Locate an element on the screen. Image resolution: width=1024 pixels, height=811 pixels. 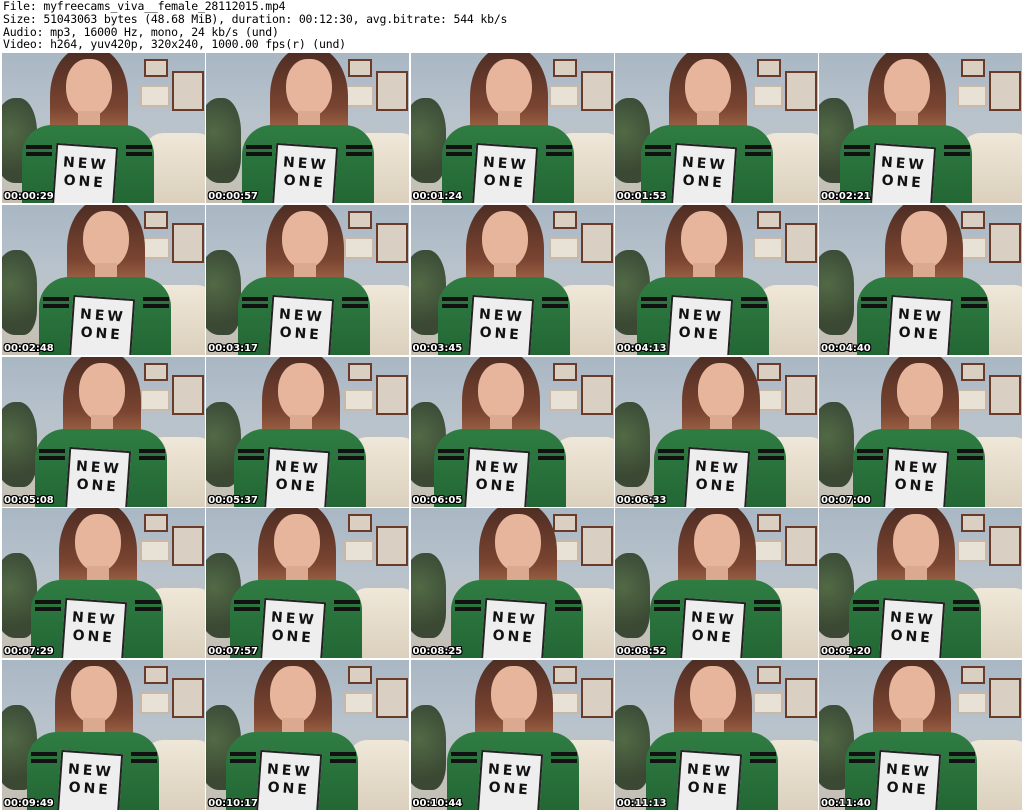
video-frame-thumbnail: NEW ONE 00:09:20 is located at coordinates (920, 583).